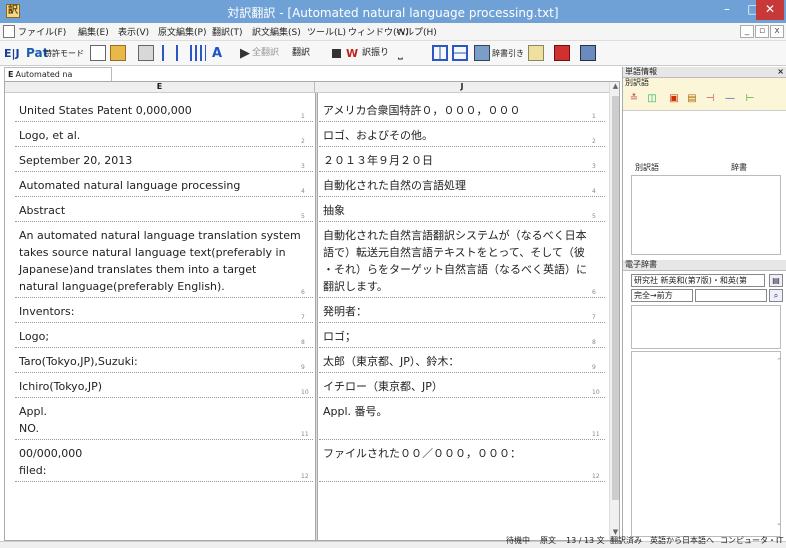  I want to click on target-segment-line: ２０１３年９月２０日, so click(378, 160).